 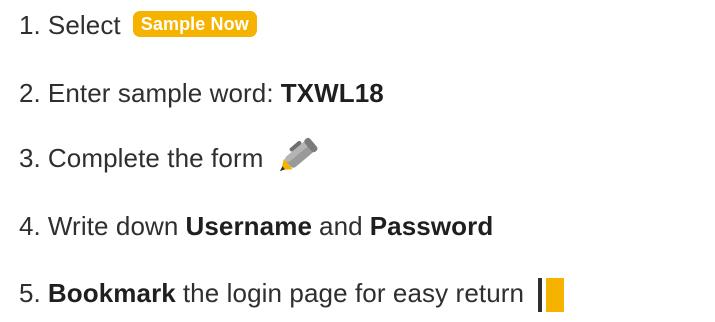 What do you see at coordinates (30, 24) in the screenshot?
I see `step-number: 1.` at bounding box center [30, 24].